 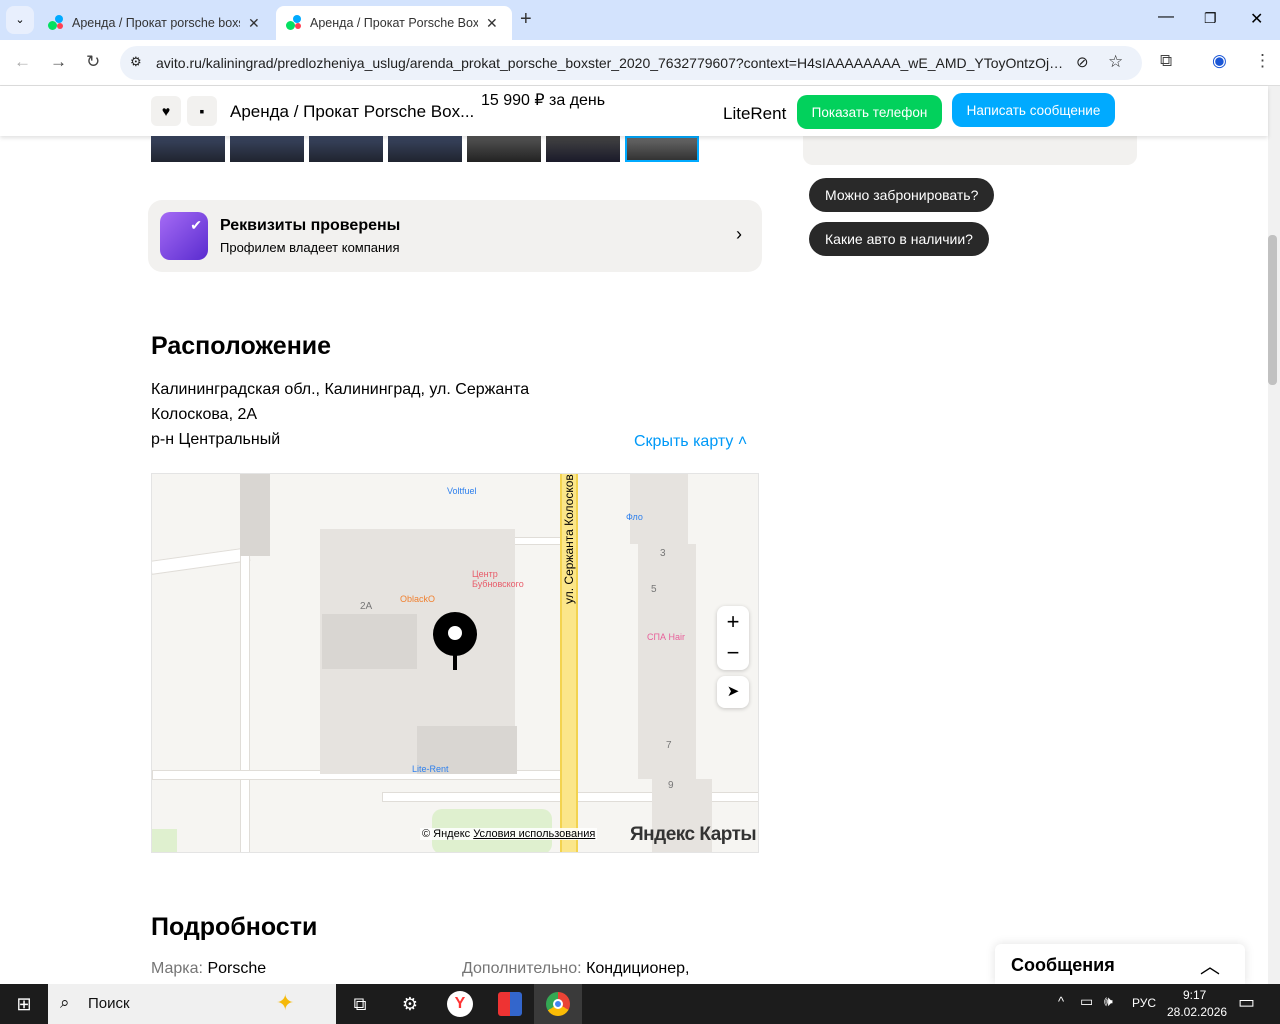 What do you see at coordinates (462, 491) in the screenshot?
I see `poi-label: Voltfuel` at bounding box center [462, 491].